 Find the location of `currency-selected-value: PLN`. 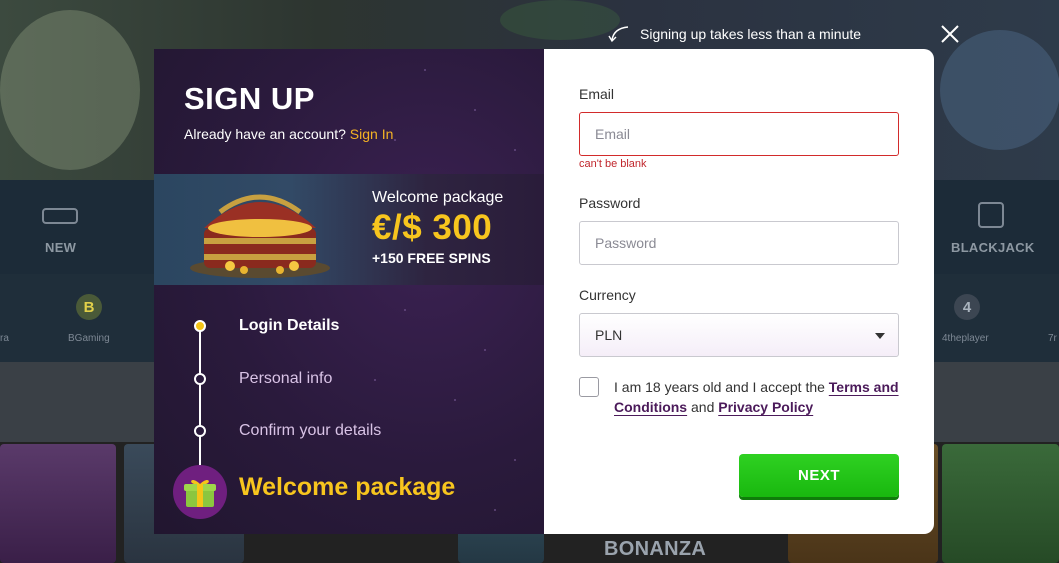

currency-selected-value: PLN is located at coordinates (609, 335).